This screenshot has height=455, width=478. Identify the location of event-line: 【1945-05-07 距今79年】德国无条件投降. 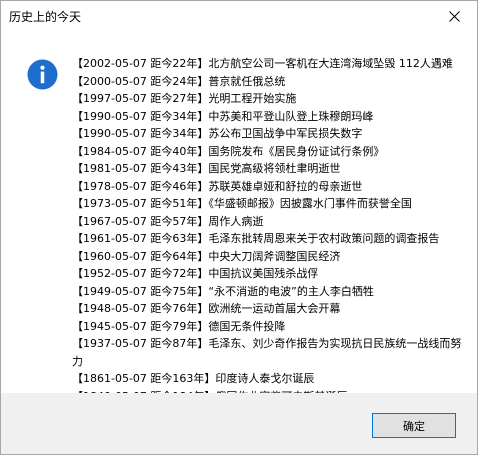
(179, 326).